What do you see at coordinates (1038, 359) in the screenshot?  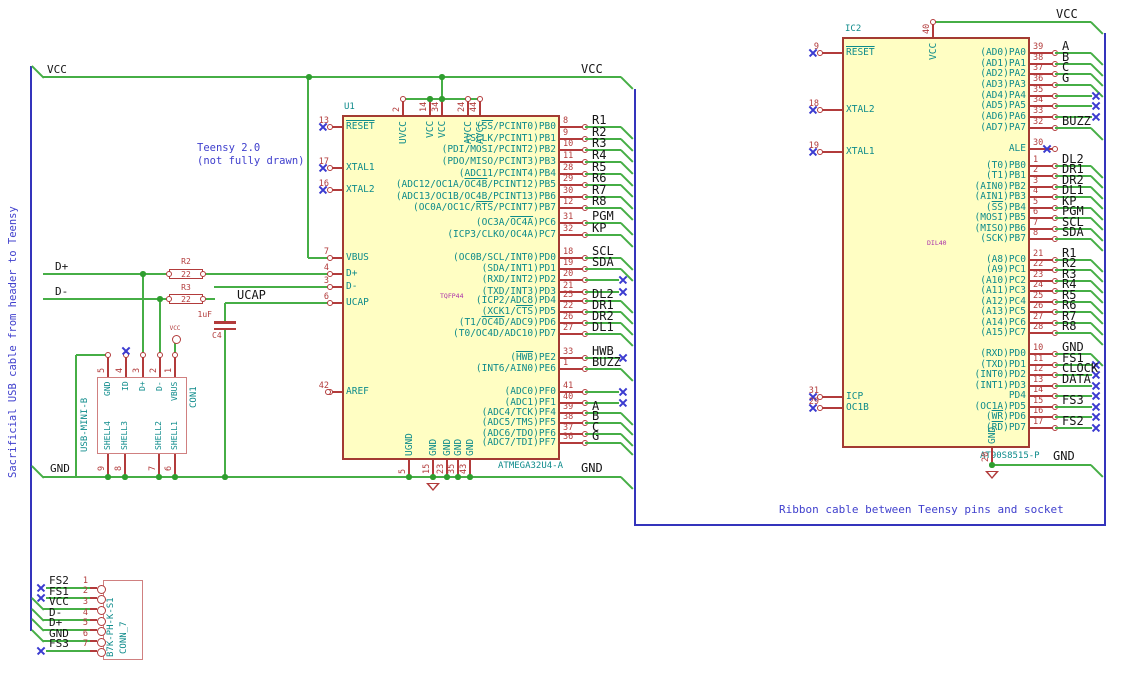 I see `pin-number: 11` at bounding box center [1038, 359].